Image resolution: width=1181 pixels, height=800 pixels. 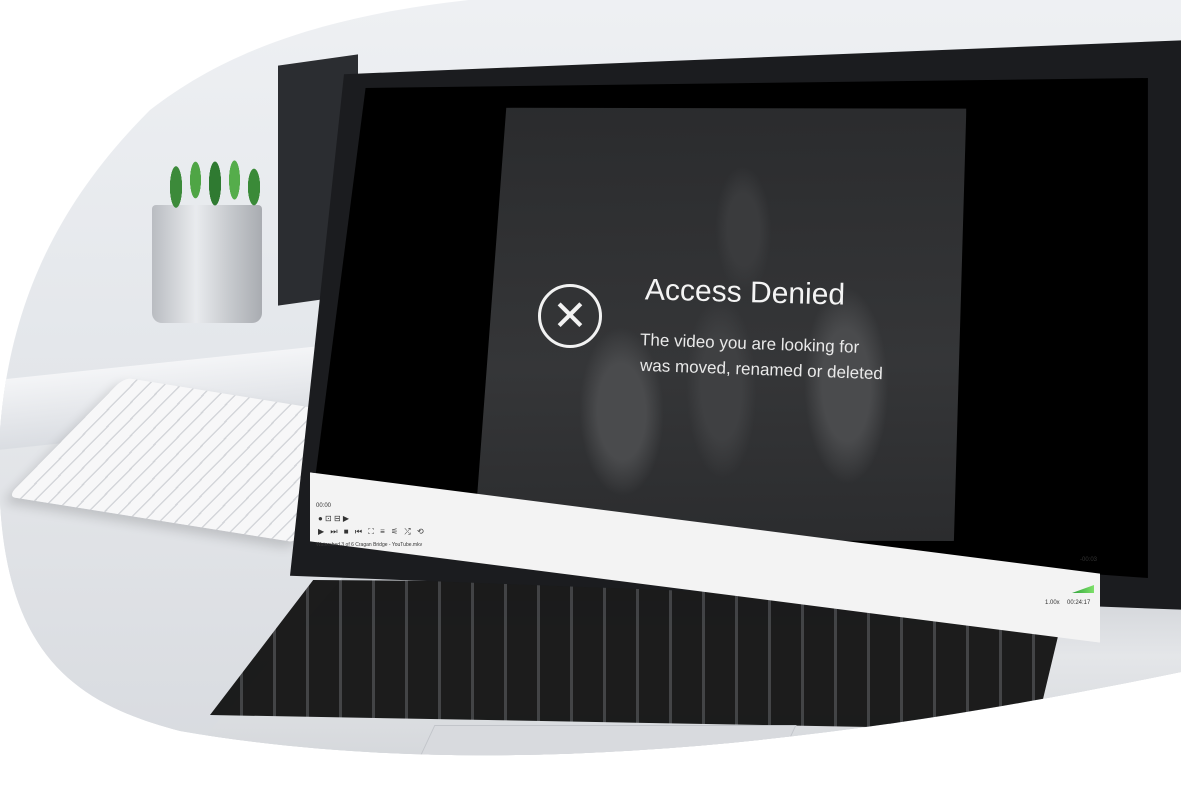 What do you see at coordinates (1079, 603) in the screenshot?
I see `elapsed-time: 00:24:17` at bounding box center [1079, 603].